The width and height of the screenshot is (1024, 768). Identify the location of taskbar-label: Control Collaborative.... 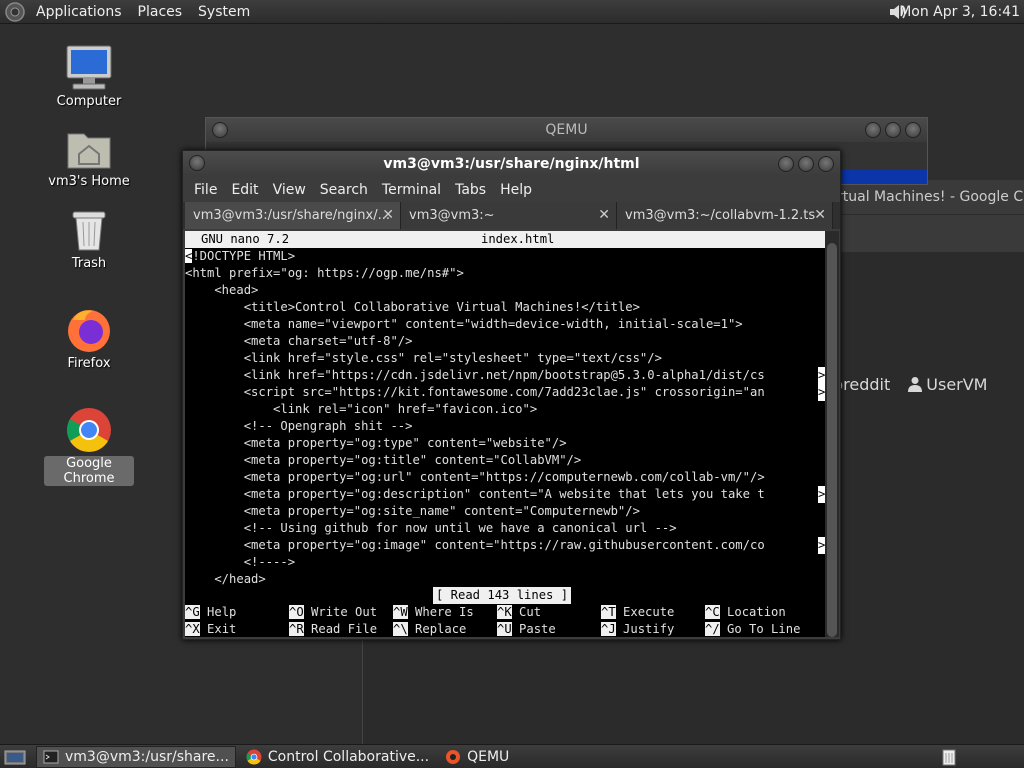
(348, 756).